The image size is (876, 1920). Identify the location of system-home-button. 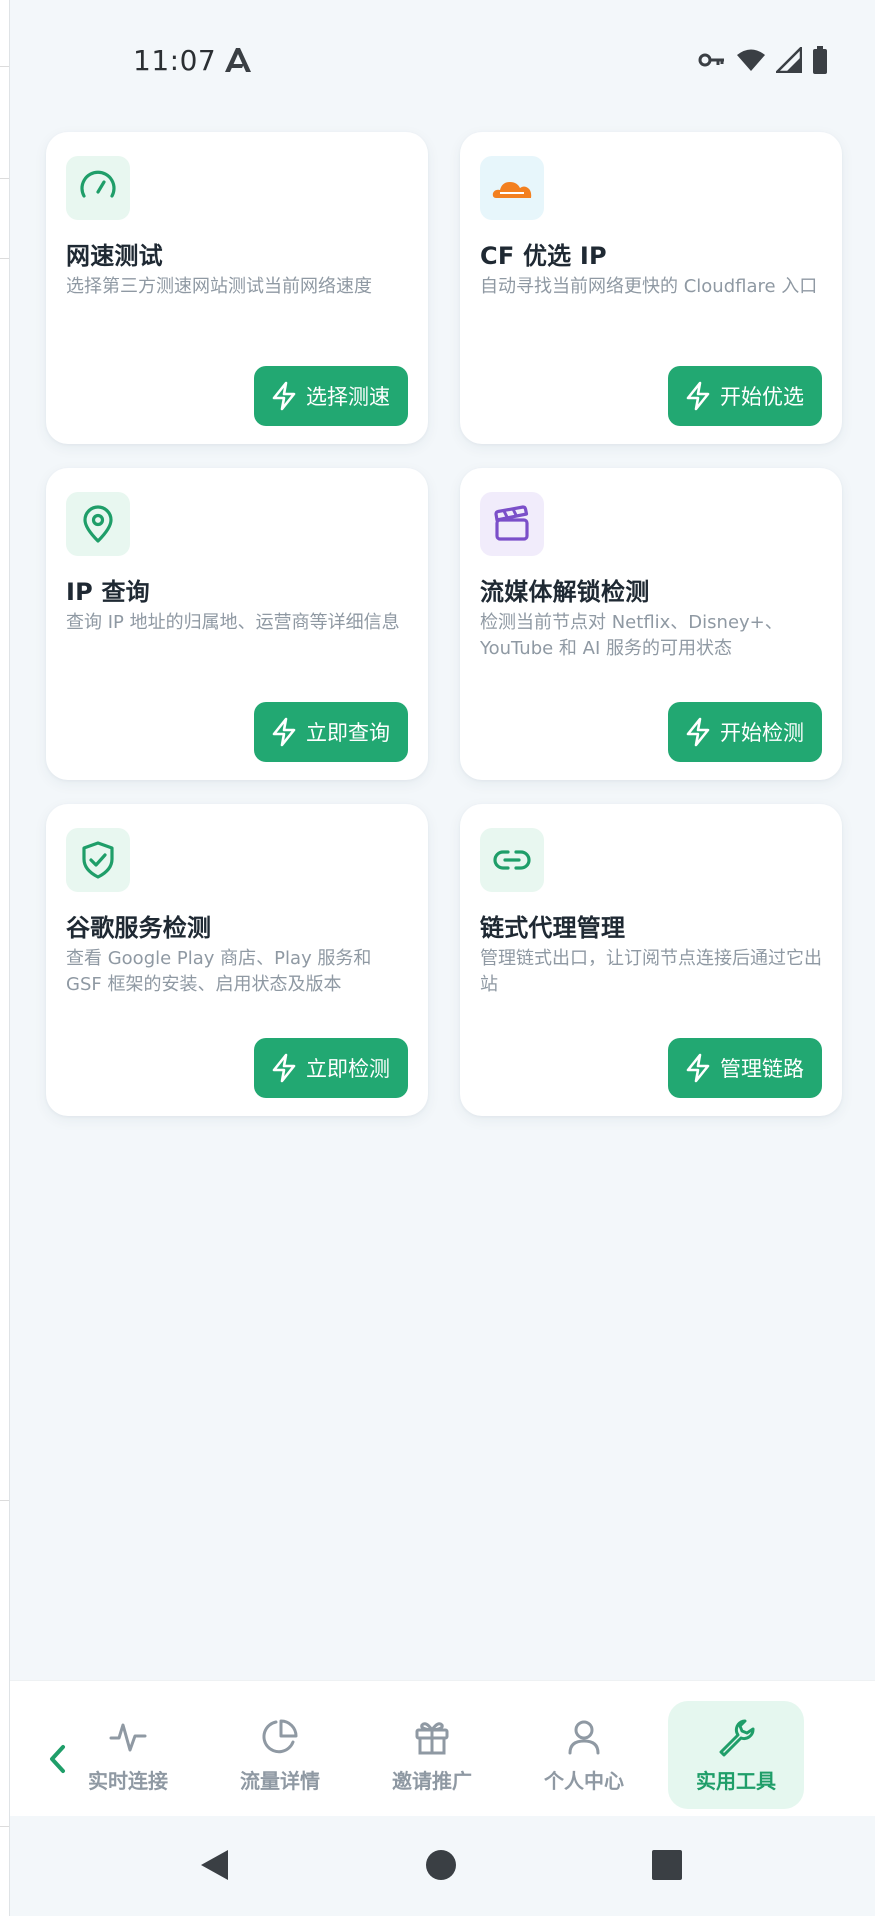
(441, 1867).